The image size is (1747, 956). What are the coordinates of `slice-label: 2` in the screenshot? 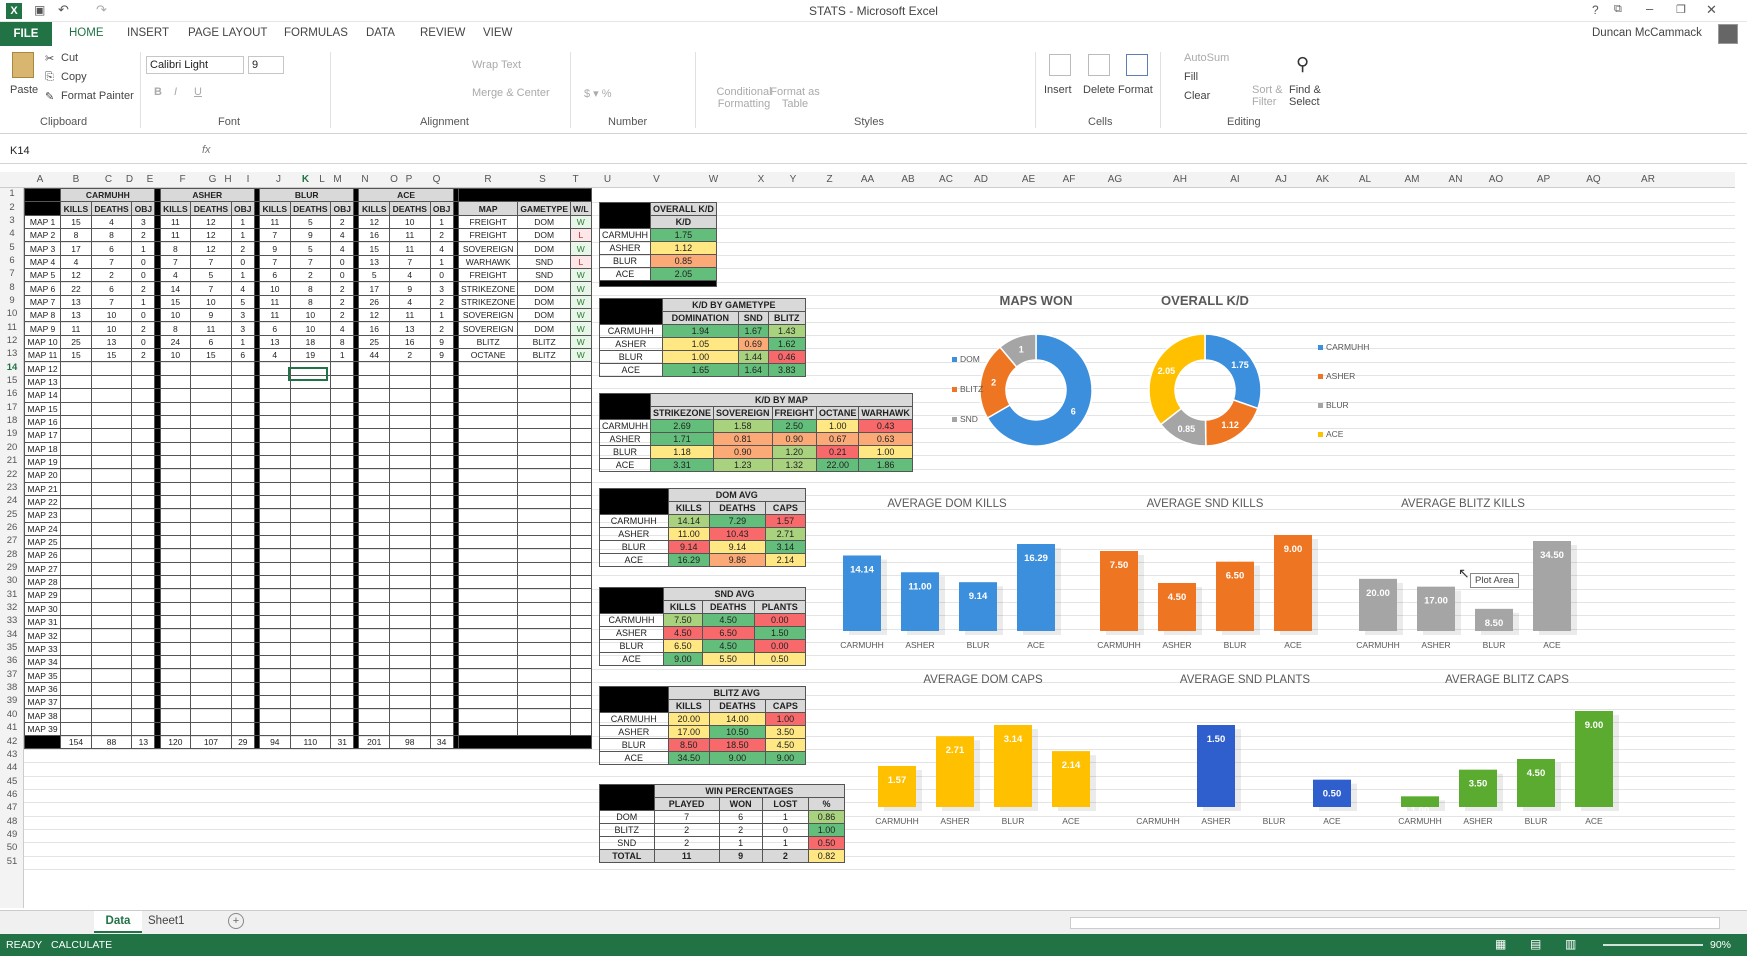 It's located at (993, 383).